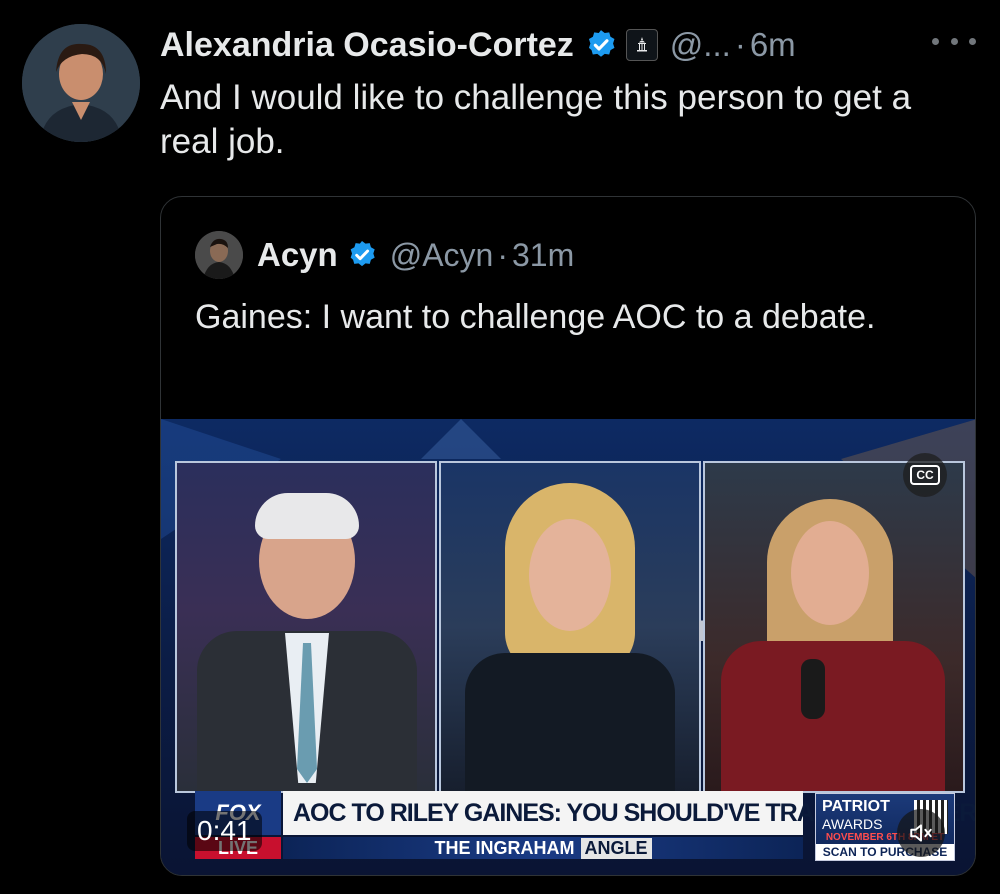 The height and width of the screenshot is (894, 1000). I want to click on mute-icon, so click(921, 833).